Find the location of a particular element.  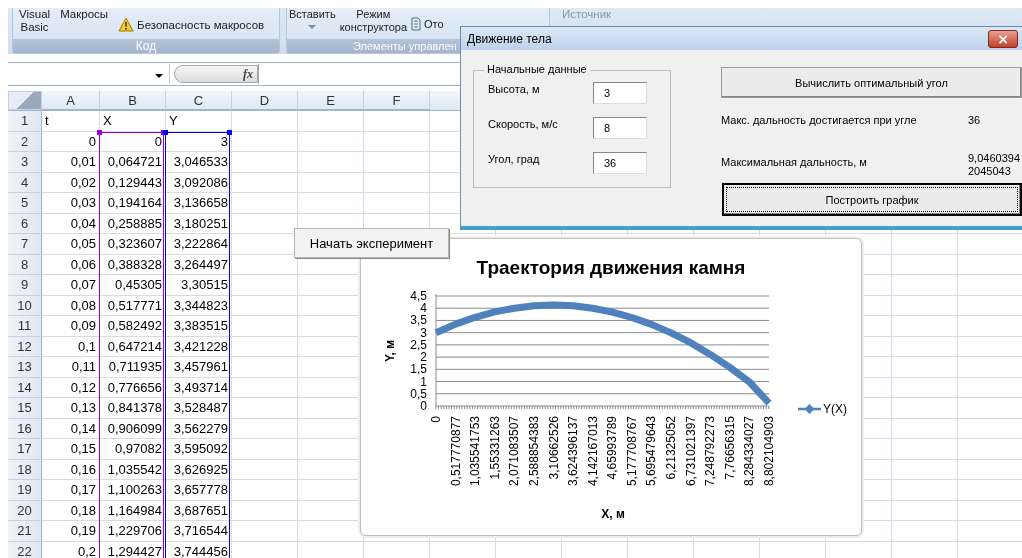

axis-title: X, м is located at coordinates (613, 514).